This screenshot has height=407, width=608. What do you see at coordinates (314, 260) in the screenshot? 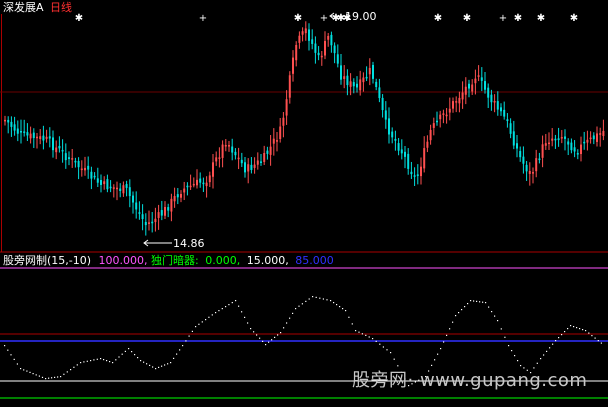
I see `indicator-value-85: 85.000` at bounding box center [314, 260].